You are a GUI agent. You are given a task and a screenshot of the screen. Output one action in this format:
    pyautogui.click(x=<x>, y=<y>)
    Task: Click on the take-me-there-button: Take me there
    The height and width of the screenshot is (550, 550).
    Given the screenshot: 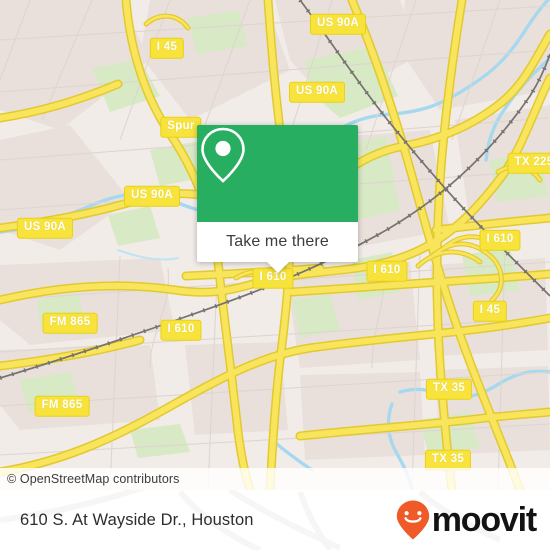 What is the action you would take?
    pyautogui.click(x=277, y=242)
    